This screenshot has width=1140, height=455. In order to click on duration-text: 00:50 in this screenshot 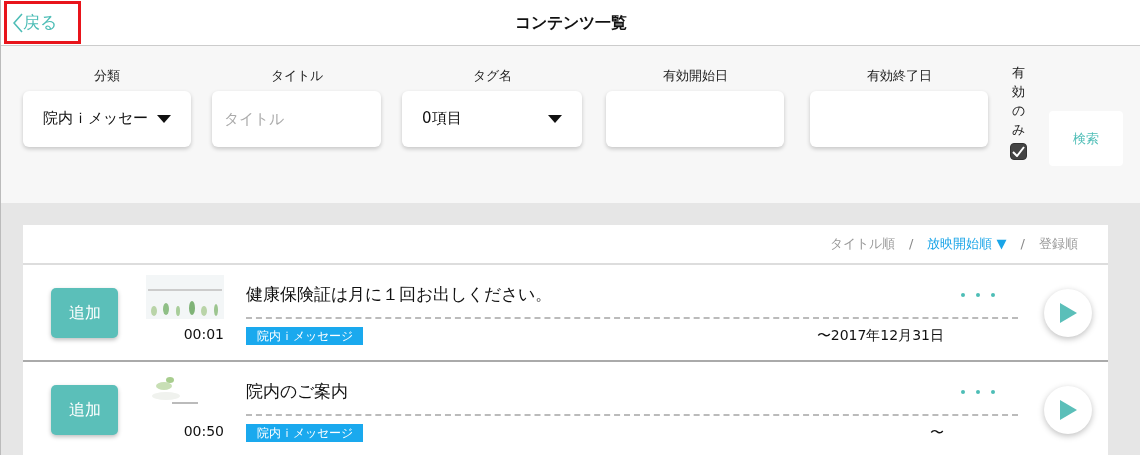, I will do `click(203, 431)`.